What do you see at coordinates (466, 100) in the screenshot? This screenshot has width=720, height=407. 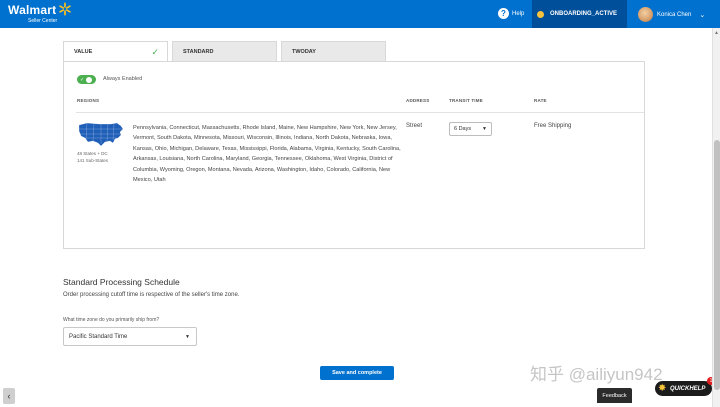 I see `column-header-transit: TRANSIT TIME` at bounding box center [466, 100].